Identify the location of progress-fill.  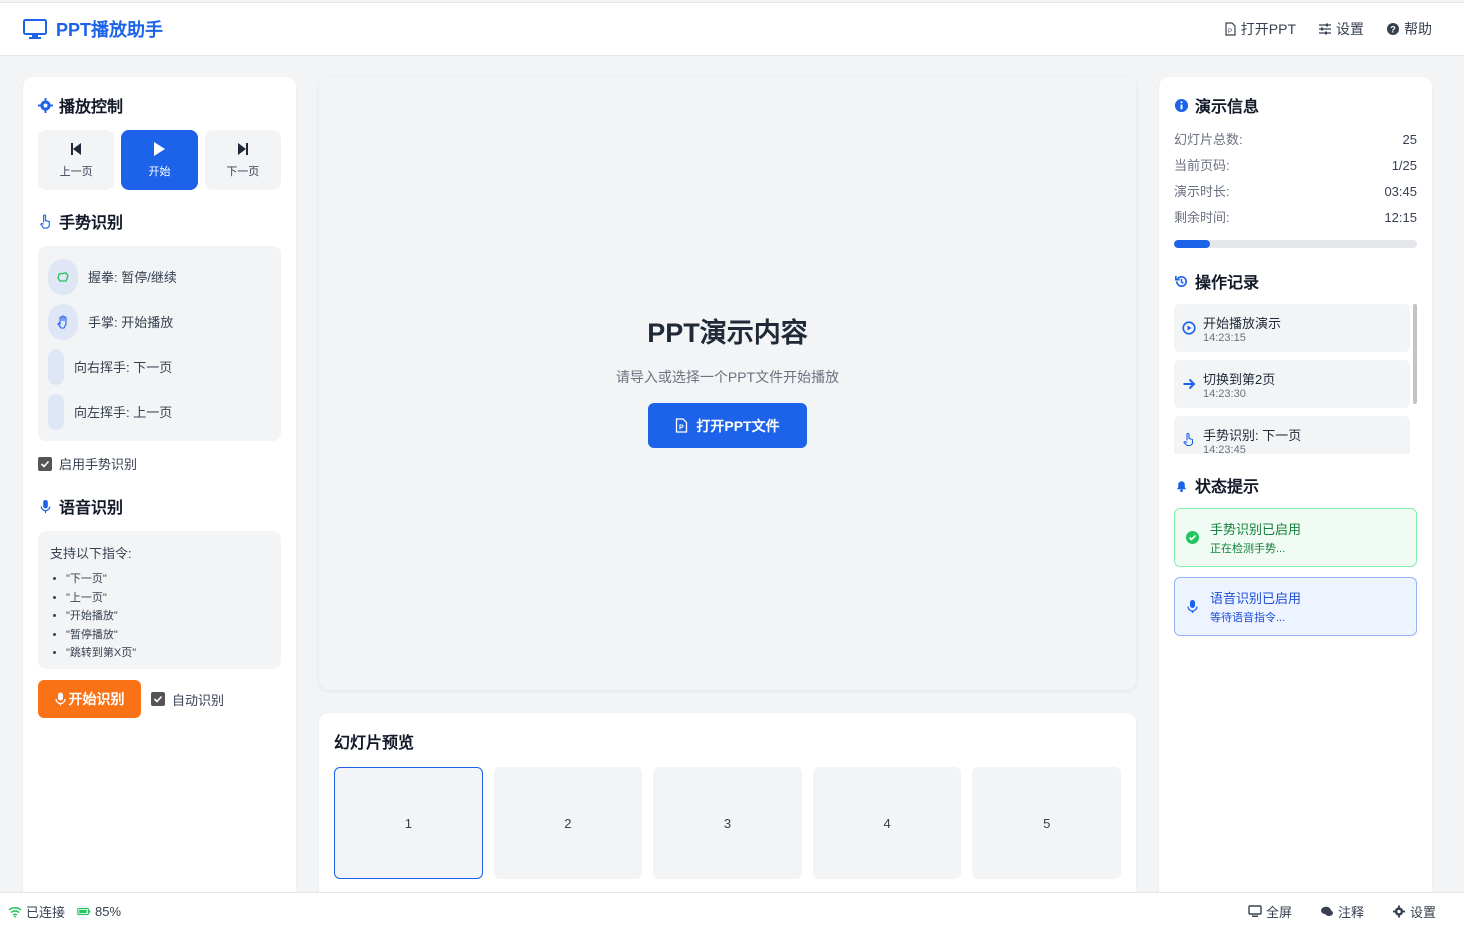
(1192, 244).